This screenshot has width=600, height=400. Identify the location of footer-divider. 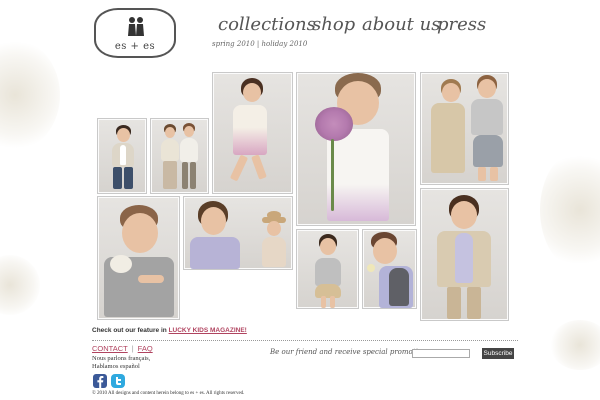
(305, 340).